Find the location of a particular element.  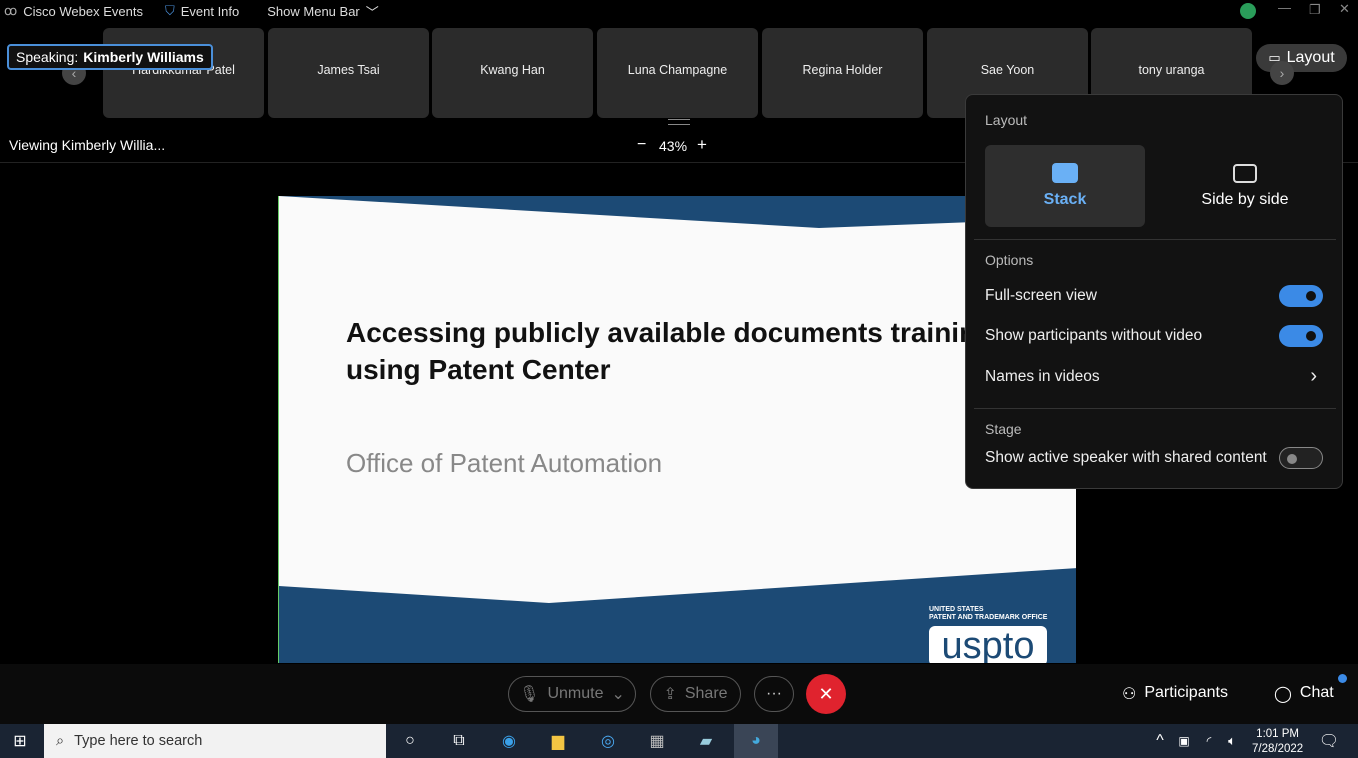

wifi-icon: ◜ is located at coordinates (1209, 741).